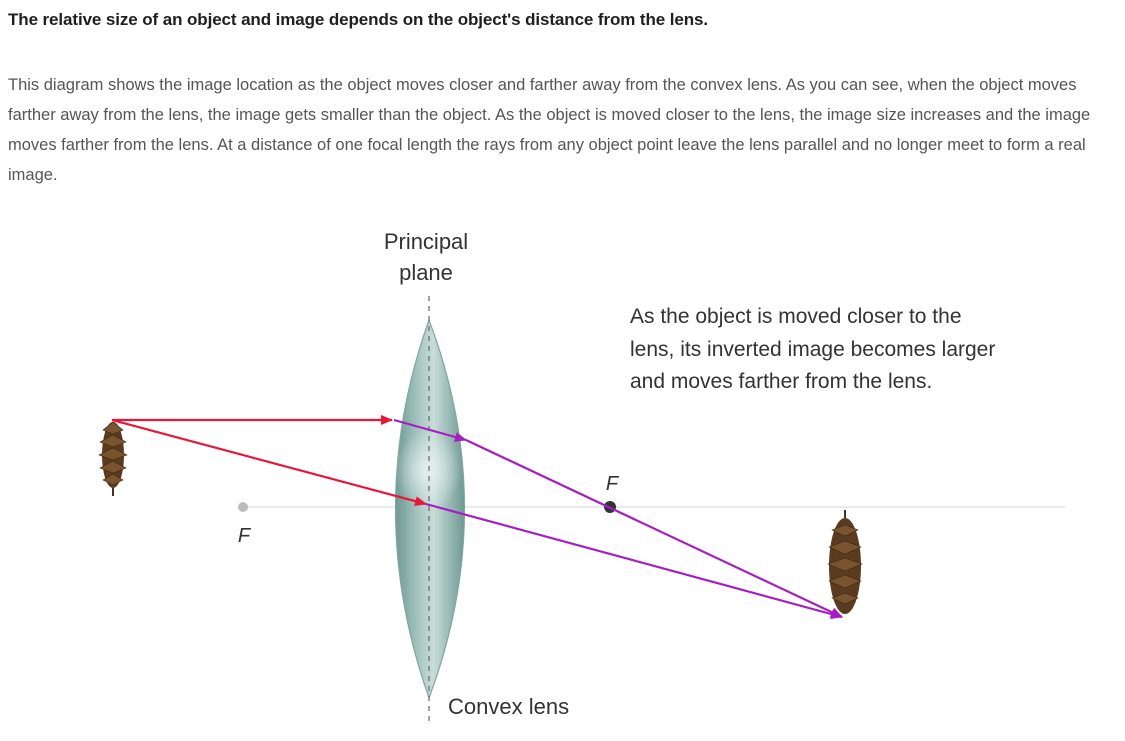  What do you see at coordinates (426, 272) in the screenshot?
I see `principal-plane-label-line2: plane` at bounding box center [426, 272].